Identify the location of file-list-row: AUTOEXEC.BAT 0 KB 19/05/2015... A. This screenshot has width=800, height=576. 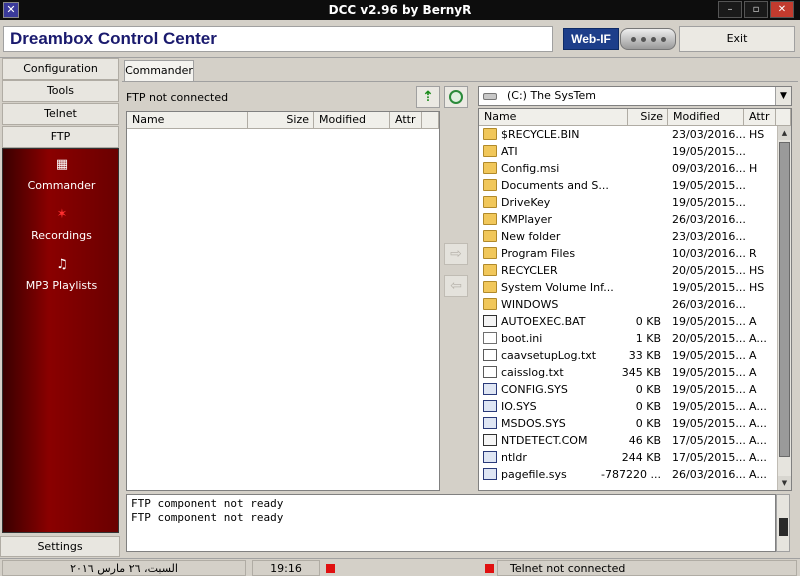
(627, 321).